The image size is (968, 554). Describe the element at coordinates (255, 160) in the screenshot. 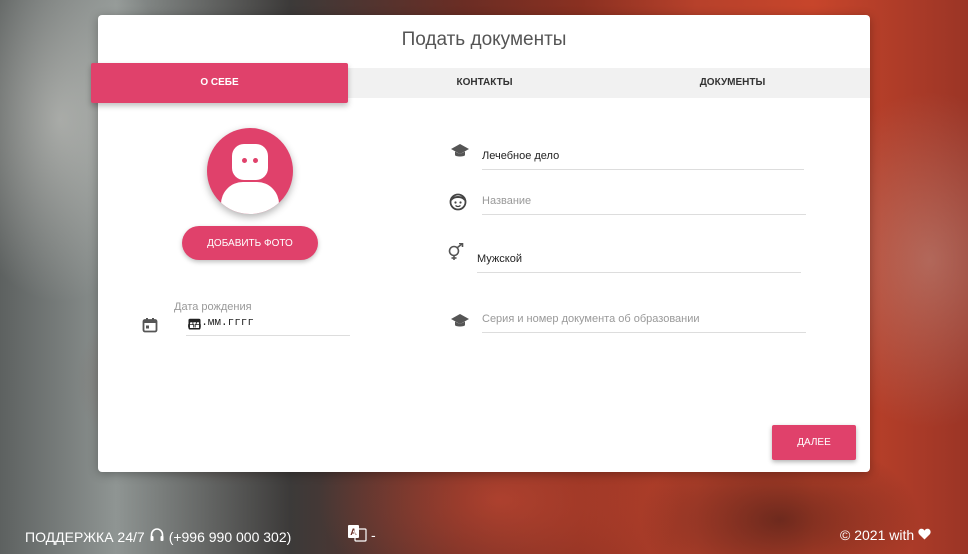

I see `avatar-eye-right` at that location.